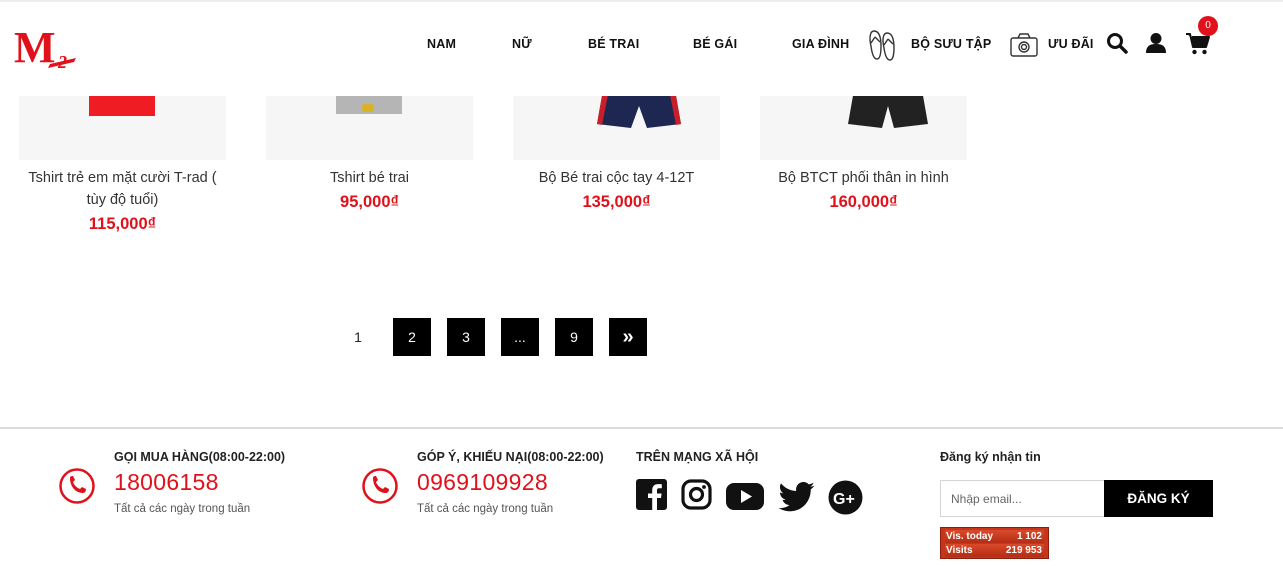 This screenshot has width=1283, height=566. I want to click on cart-icon, so click(1198, 46).